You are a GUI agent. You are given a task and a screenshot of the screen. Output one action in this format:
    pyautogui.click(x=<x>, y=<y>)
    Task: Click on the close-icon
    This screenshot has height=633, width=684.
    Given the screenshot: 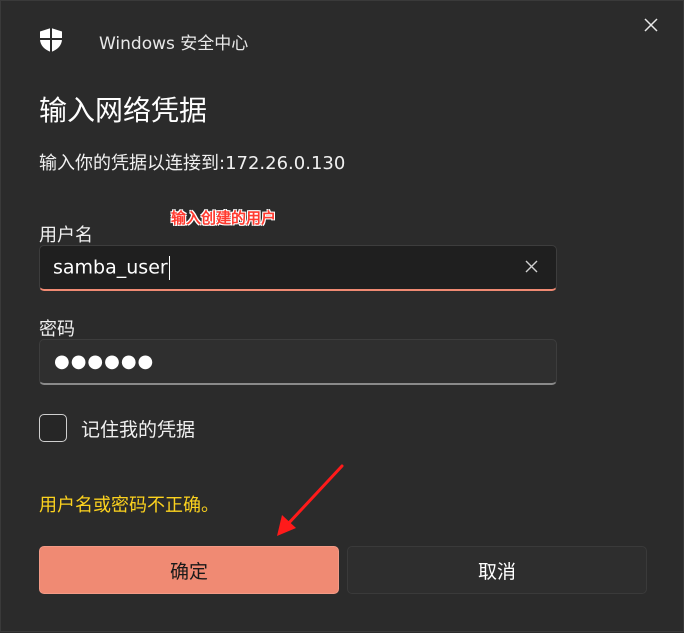 What is the action you would take?
    pyautogui.click(x=651, y=27)
    